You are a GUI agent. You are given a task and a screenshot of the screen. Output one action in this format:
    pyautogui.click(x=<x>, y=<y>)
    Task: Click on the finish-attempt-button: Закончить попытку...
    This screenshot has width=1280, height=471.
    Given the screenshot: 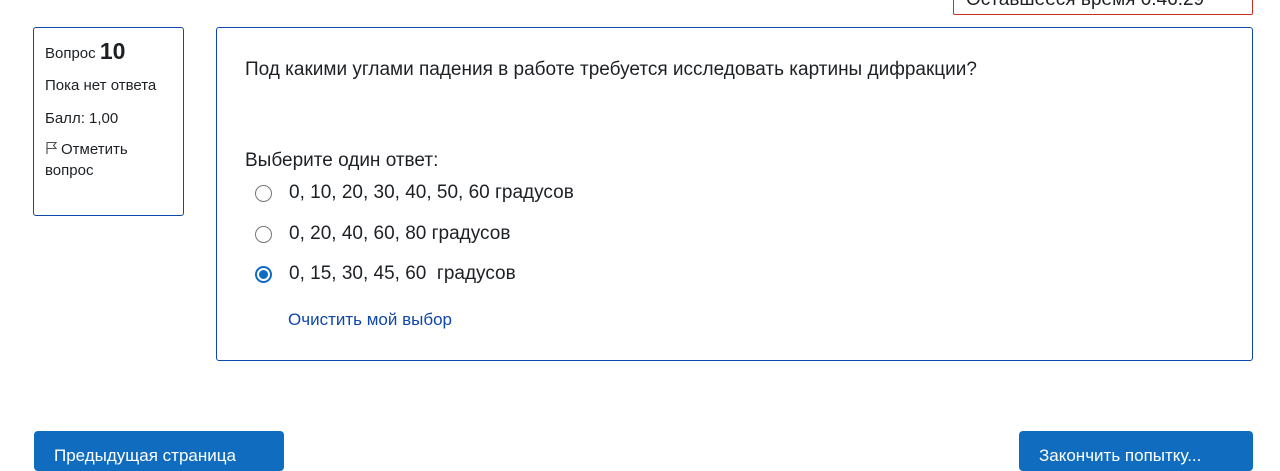 What is the action you would take?
    pyautogui.click(x=1136, y=451)
    